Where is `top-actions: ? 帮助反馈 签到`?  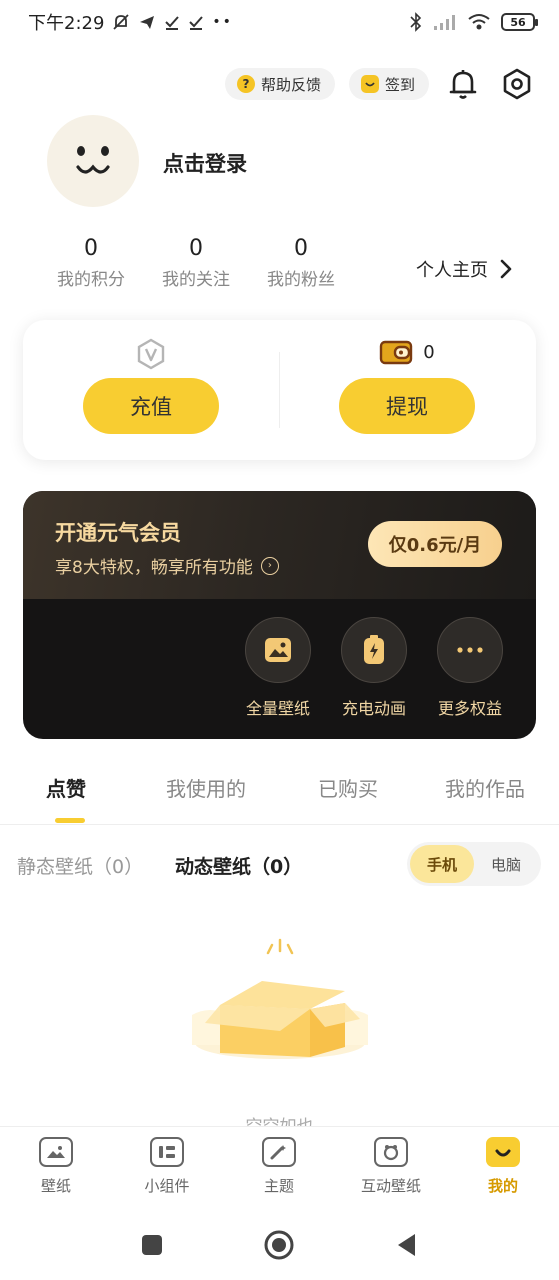 top-actions: ? 帮助反馈 签到 is located at coordinates (380, 84).